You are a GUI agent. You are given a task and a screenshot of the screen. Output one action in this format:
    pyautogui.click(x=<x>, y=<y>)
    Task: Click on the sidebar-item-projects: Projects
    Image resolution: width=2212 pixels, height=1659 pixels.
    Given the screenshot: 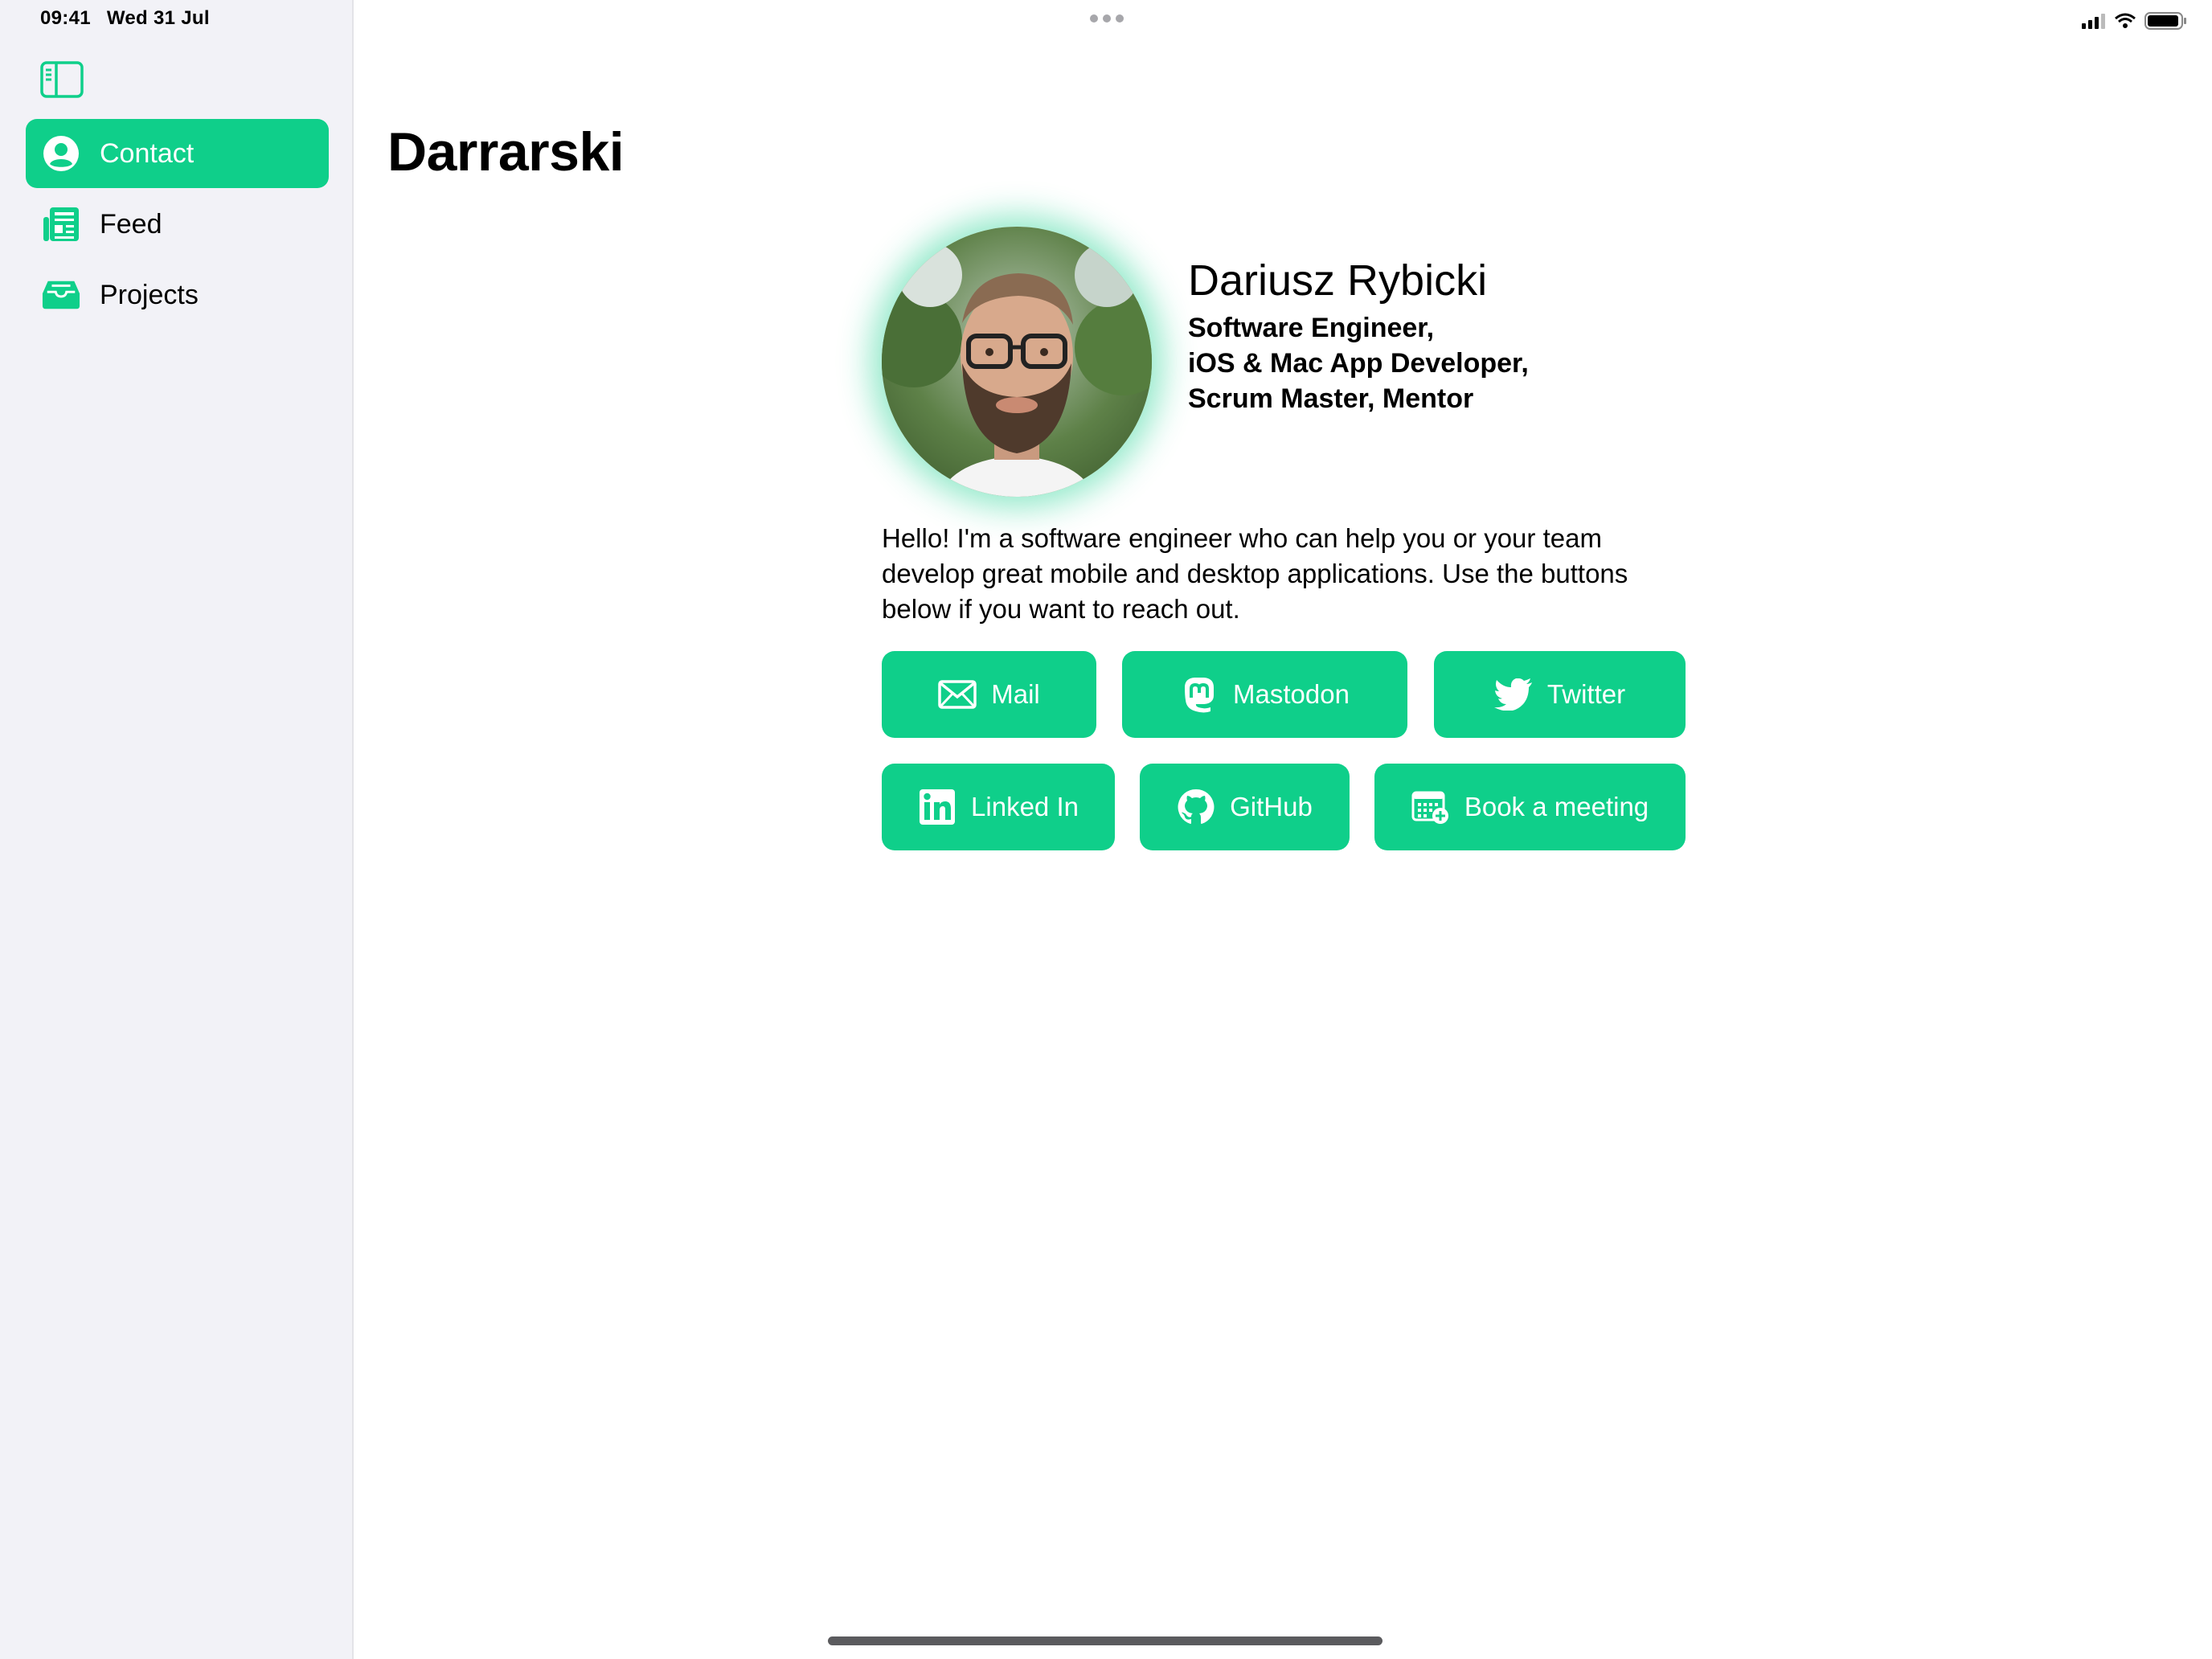 What is the action you would take?
    pyautogui.click(x=177, y=295)
    